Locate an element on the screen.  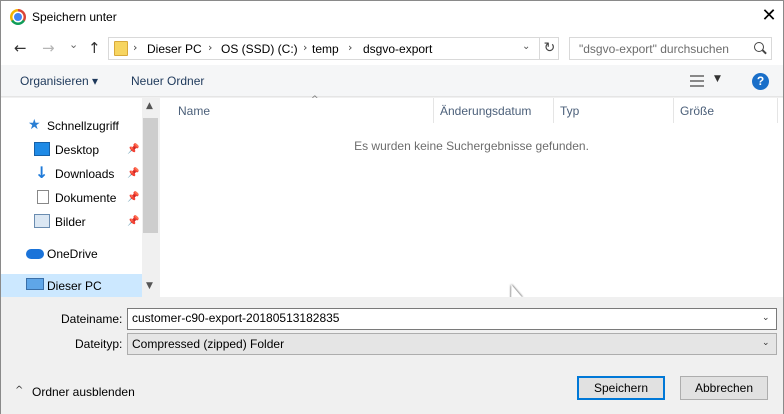
column-header-label: Typ is located at coordinates (570, 111).